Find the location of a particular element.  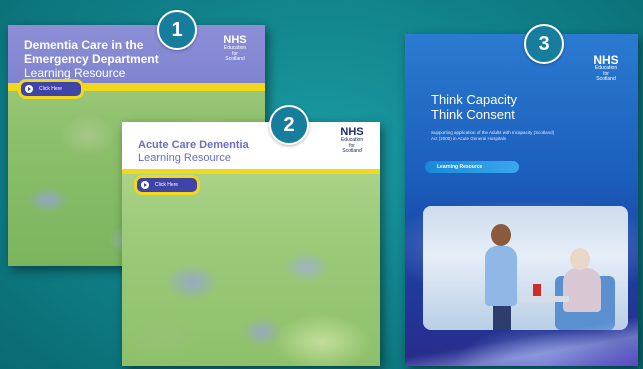

number-badge-3: 3 is located at coordinates (544, 44).